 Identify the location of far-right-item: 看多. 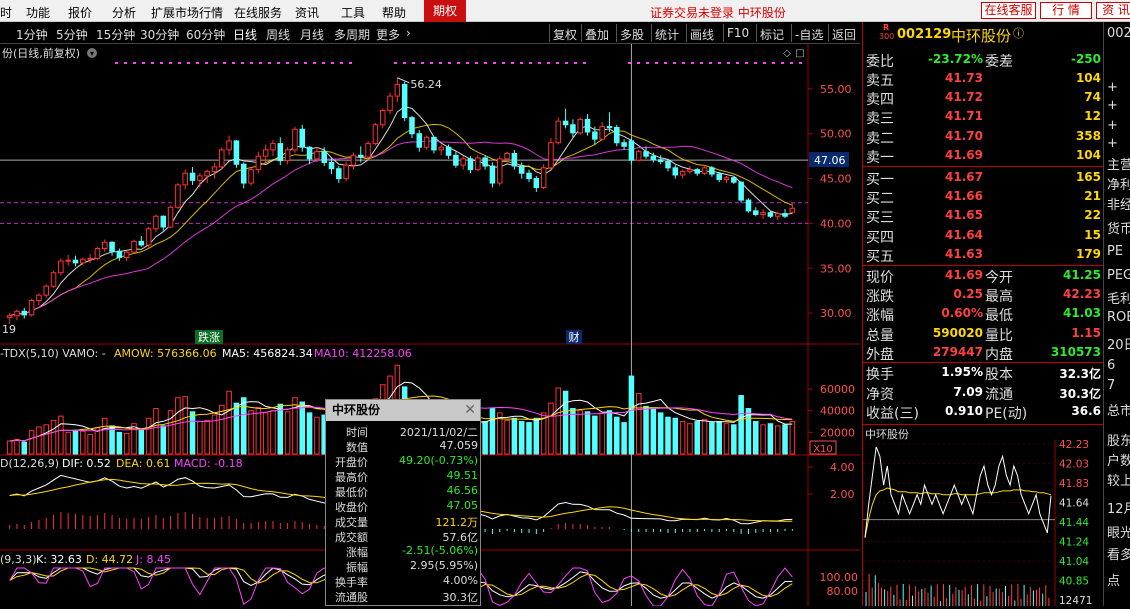
(1118, 553).